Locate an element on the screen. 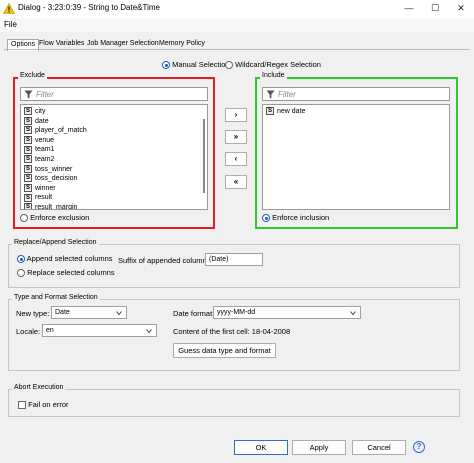 This screenshot has height=463, width=474. column-name: city is located at coordinates (40, 111).